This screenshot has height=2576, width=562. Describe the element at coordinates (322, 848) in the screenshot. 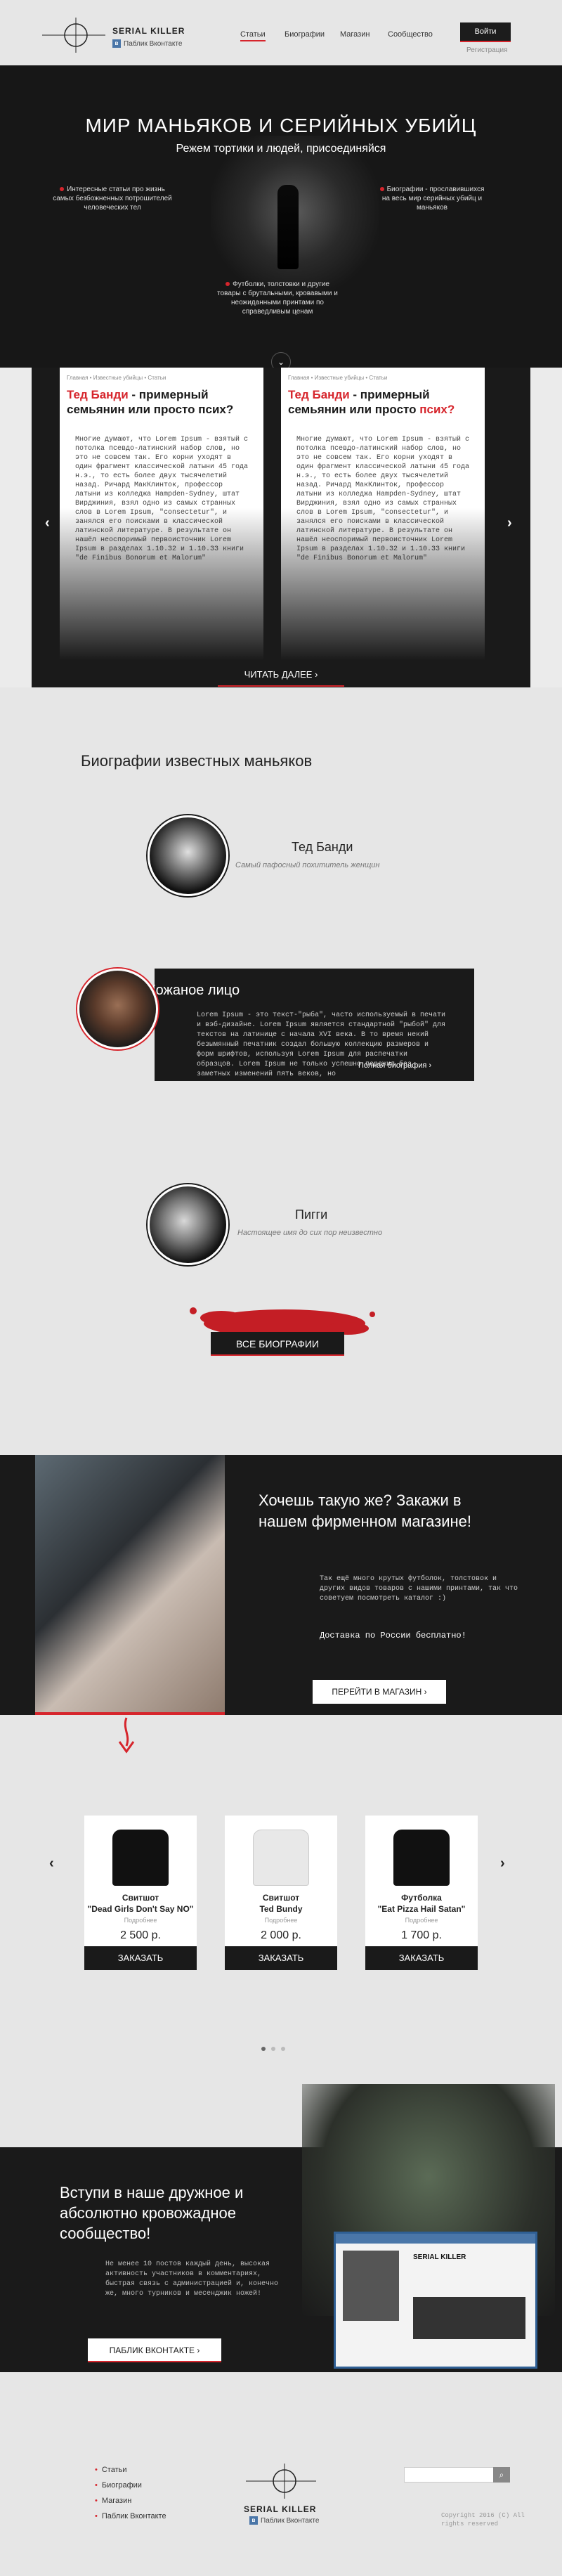

I see `bio-name: Тед Банди` at that location.